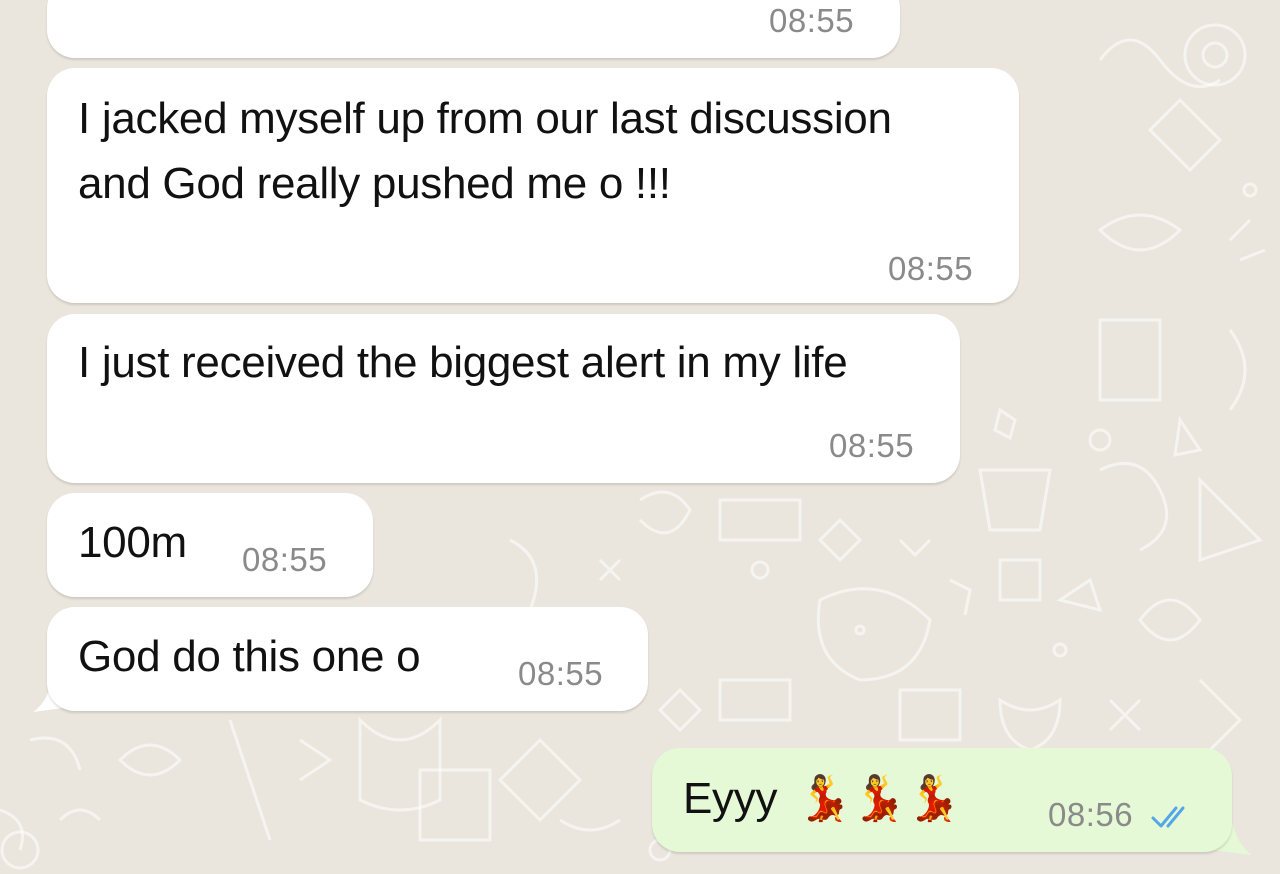 The height and width of the screenshot is (874, 1280). What do you see at coordinates (1091, 814) in the screenshot?
I see `message-timestamp: 08:56` at bounding box center [1091, 814].